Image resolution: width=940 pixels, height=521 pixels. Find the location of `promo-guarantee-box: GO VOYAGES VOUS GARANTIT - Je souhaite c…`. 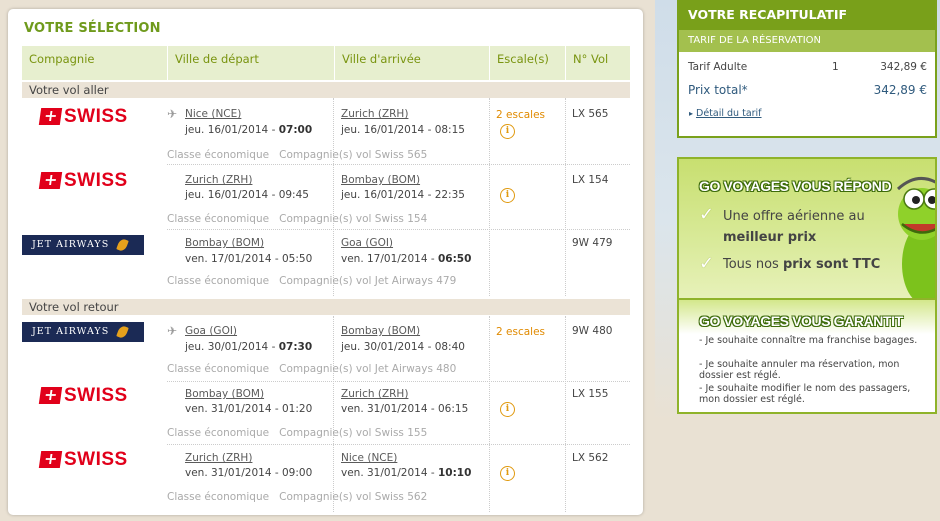

promo-guarantee-box: GO VOYAGES VOUS GARANTIT - Je souhaite c… is located at coordinates (807, 357).